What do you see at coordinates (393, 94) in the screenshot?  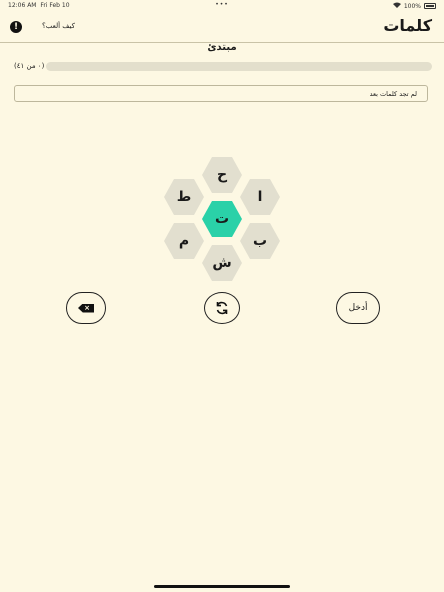 I see `found-words-placeholder: لم تجد كلمات بعد` at bounding box center [393, 94].